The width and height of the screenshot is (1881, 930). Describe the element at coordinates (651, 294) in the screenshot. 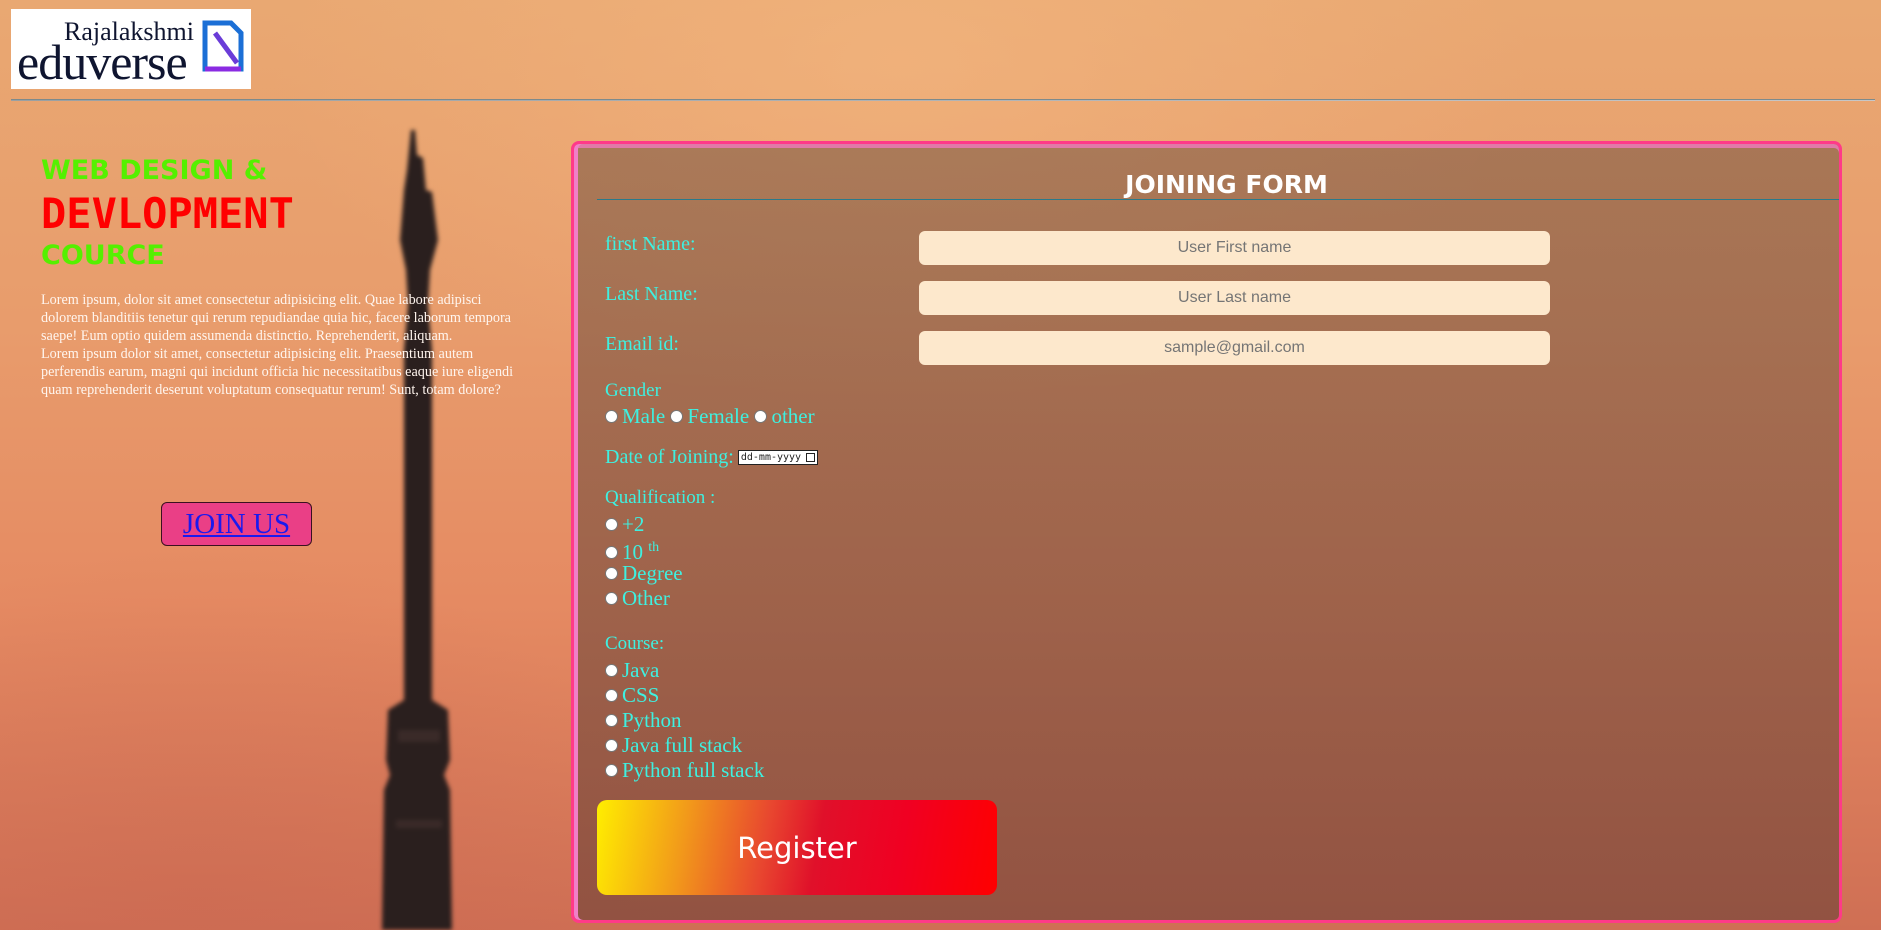

I see `last-name-label: Last Name:` at that location.